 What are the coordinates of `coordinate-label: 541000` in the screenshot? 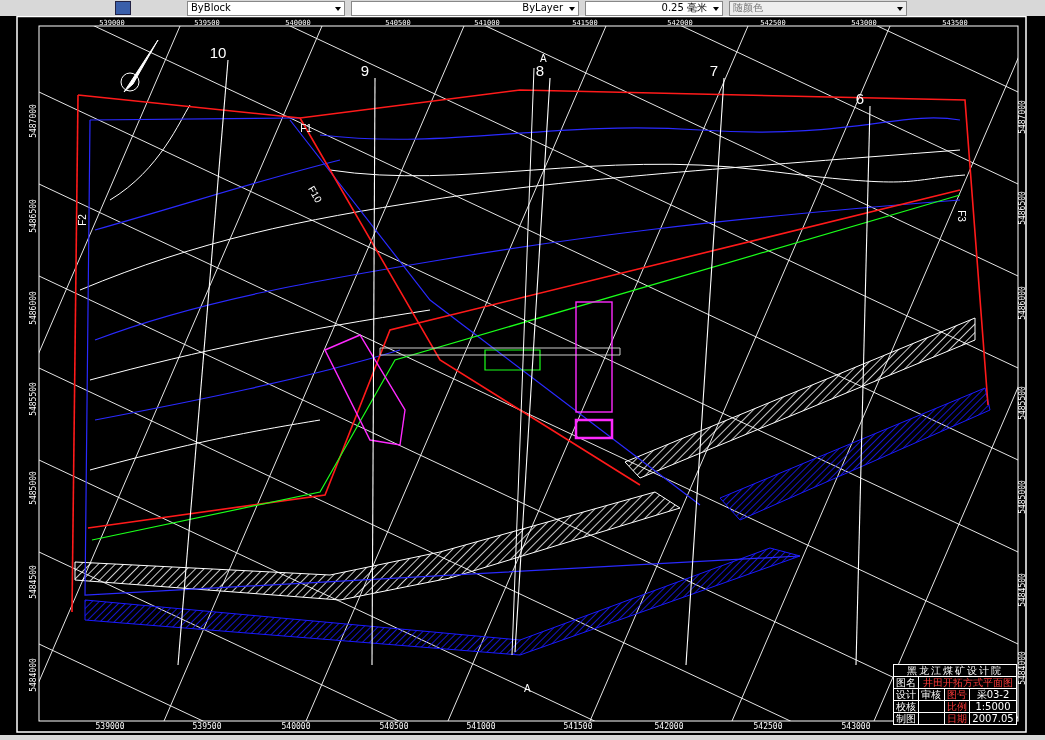 It's located at (481, 726).